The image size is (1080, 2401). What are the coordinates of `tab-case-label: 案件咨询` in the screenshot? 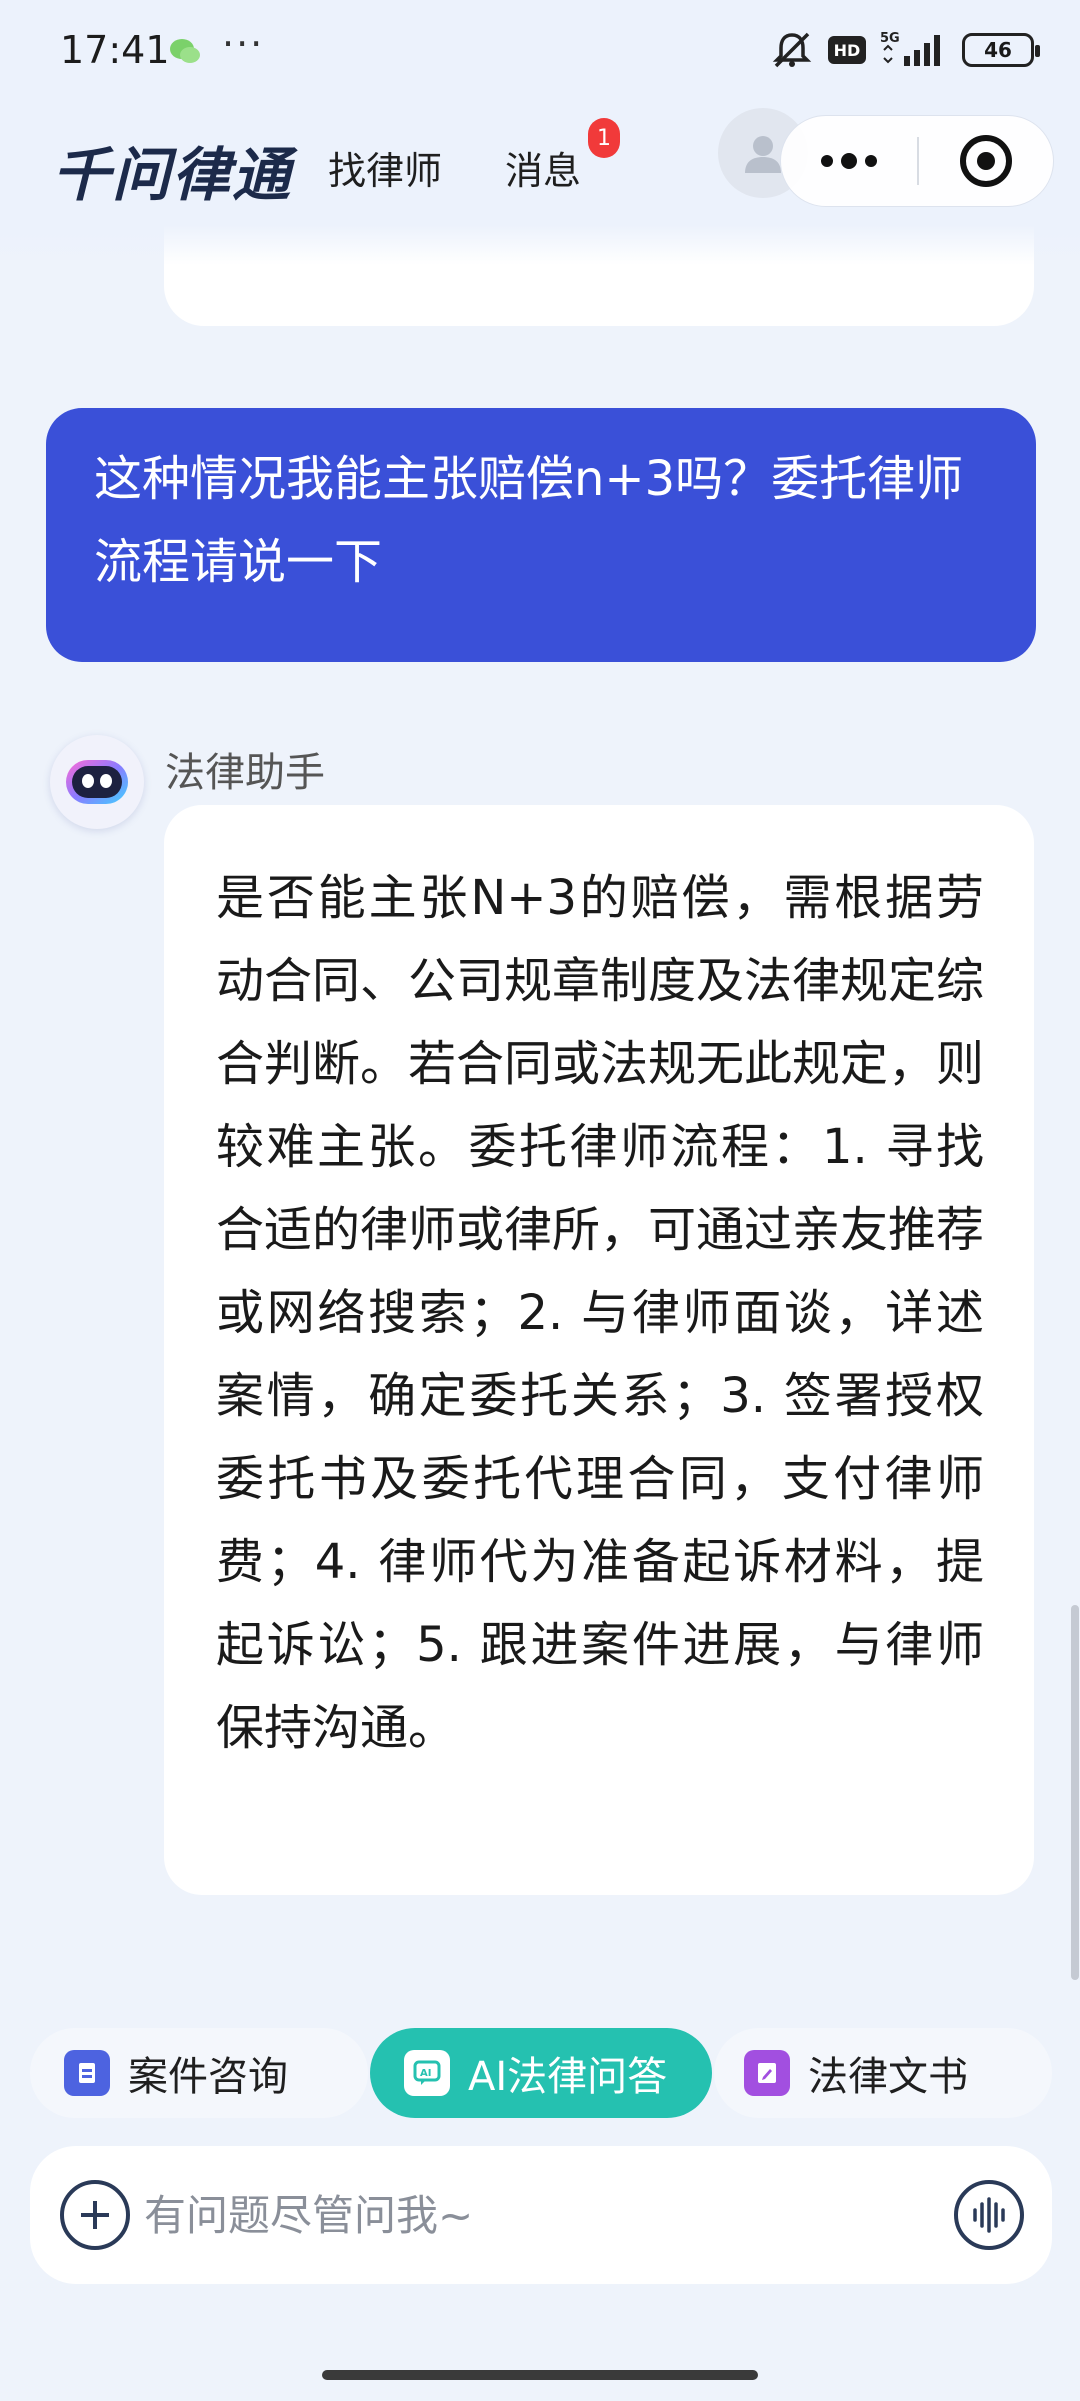 It's located at (208, 2077).